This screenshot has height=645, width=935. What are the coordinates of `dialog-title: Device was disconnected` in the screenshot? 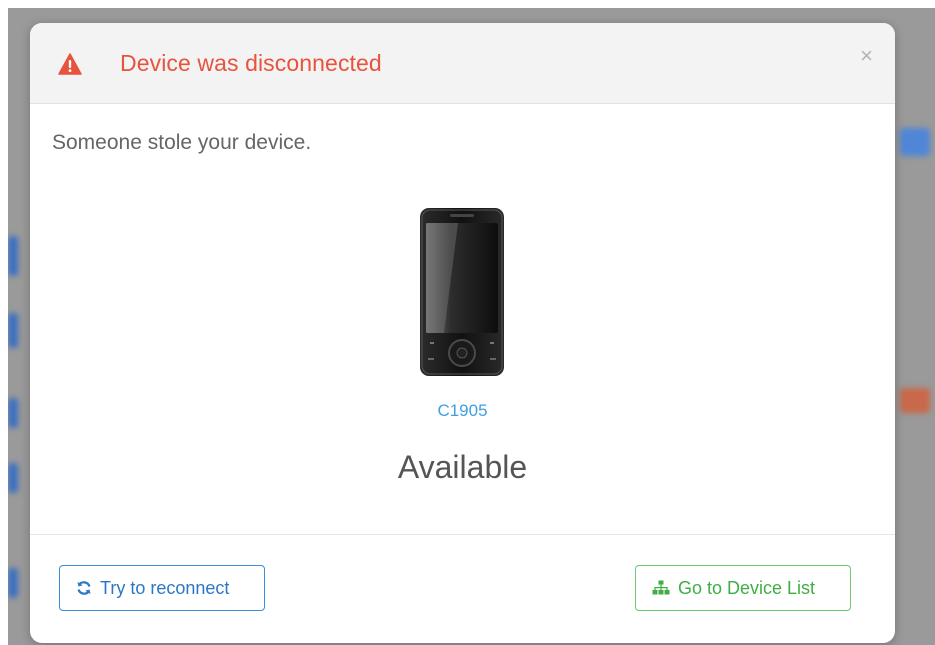 It's located at (251, 63).